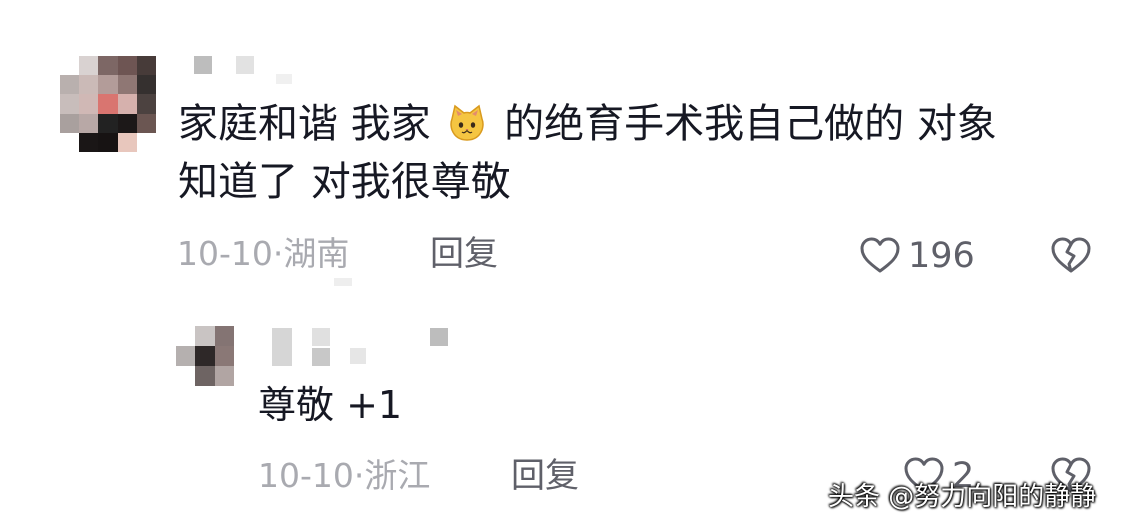 This screenshot has width=1141, height=524. Describe the element at coordinates (880, 255) in the screenshot. I see `heart-icon` at that location.